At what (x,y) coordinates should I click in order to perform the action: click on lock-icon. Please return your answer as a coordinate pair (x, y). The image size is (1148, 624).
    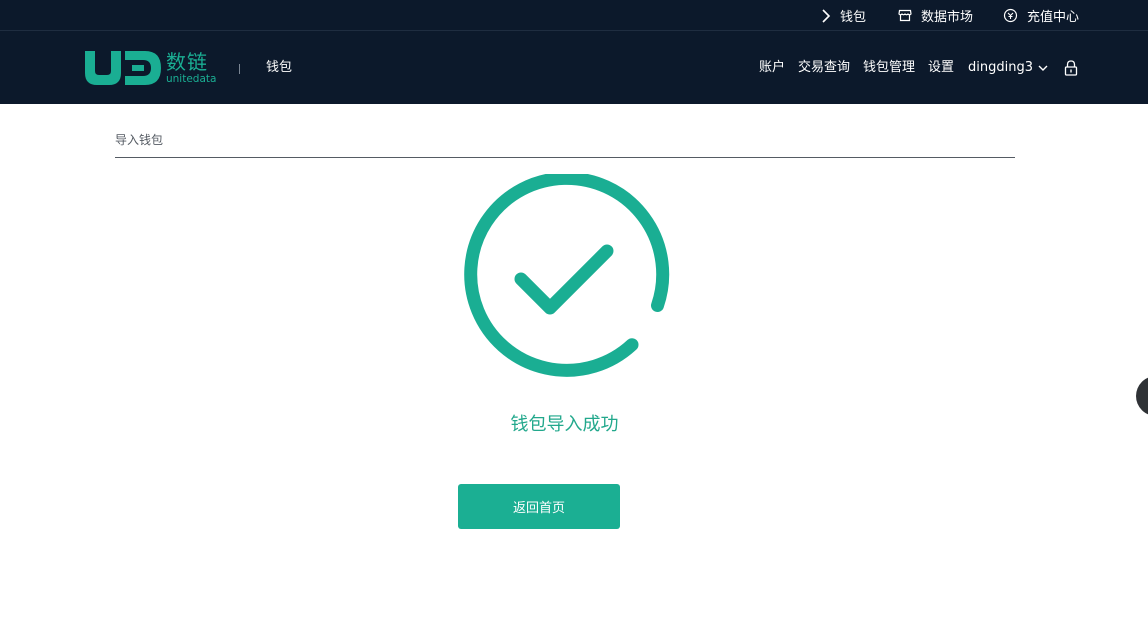
    Looking at the image, I should click on (1071, 68).